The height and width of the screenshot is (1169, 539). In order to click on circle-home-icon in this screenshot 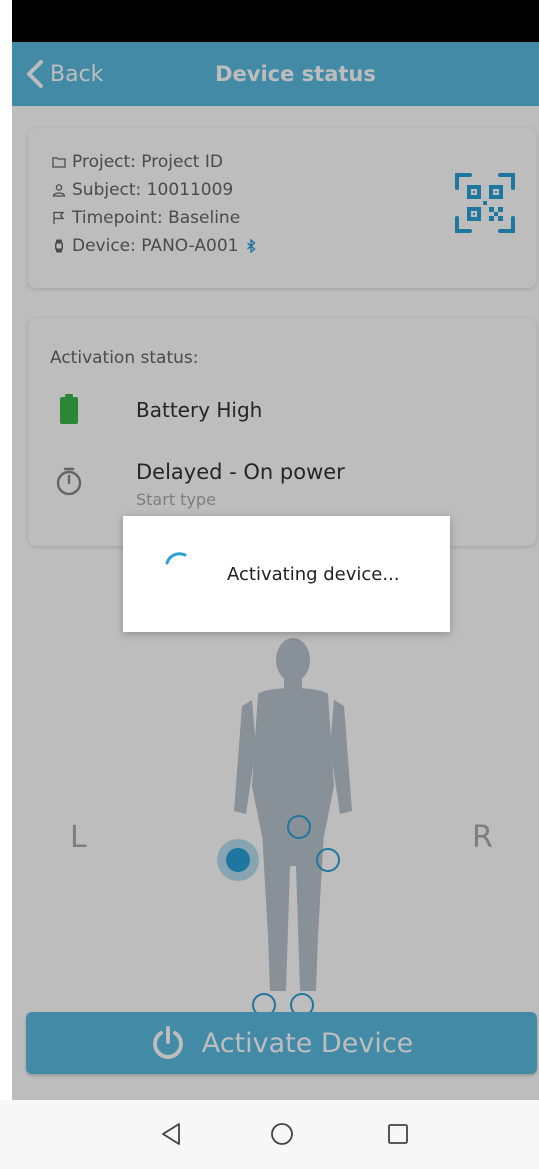, I will do `click(282, 1134)`.